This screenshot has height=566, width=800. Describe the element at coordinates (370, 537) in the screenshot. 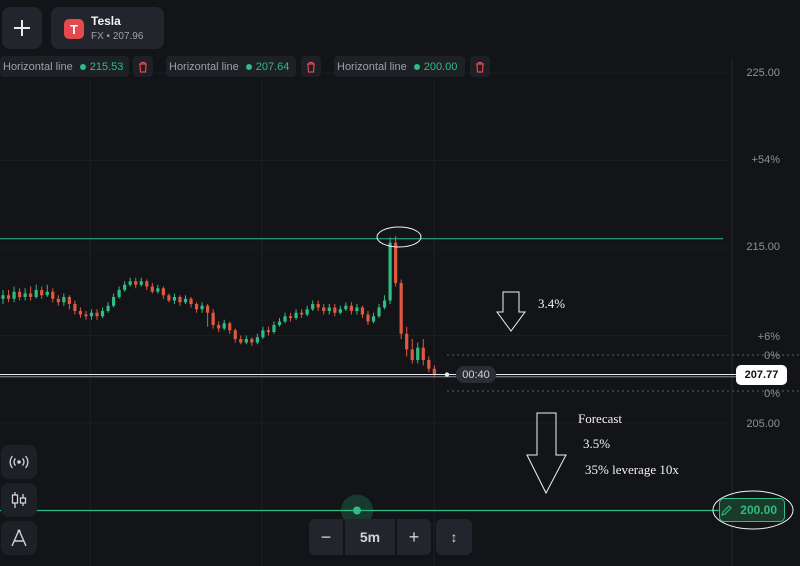

I see `timeframe-selector: 5m` at that location.